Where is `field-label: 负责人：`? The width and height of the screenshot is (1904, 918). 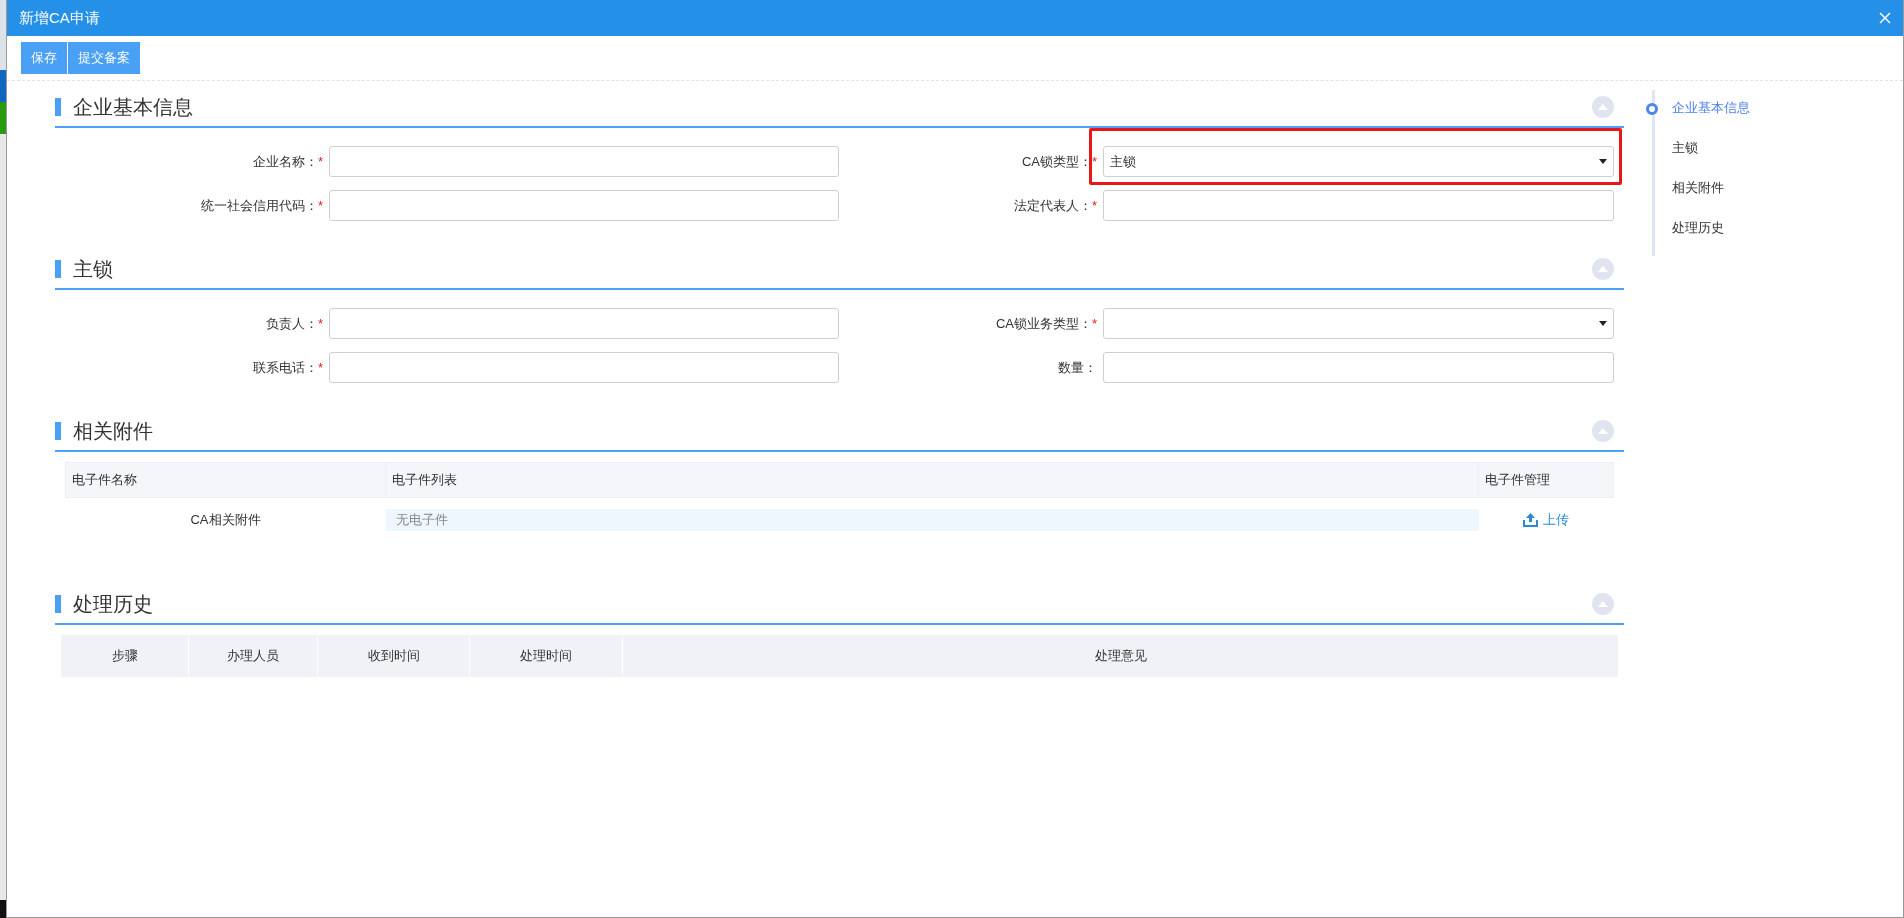 field-label: 负责人： is located at coordinates (291, 323).